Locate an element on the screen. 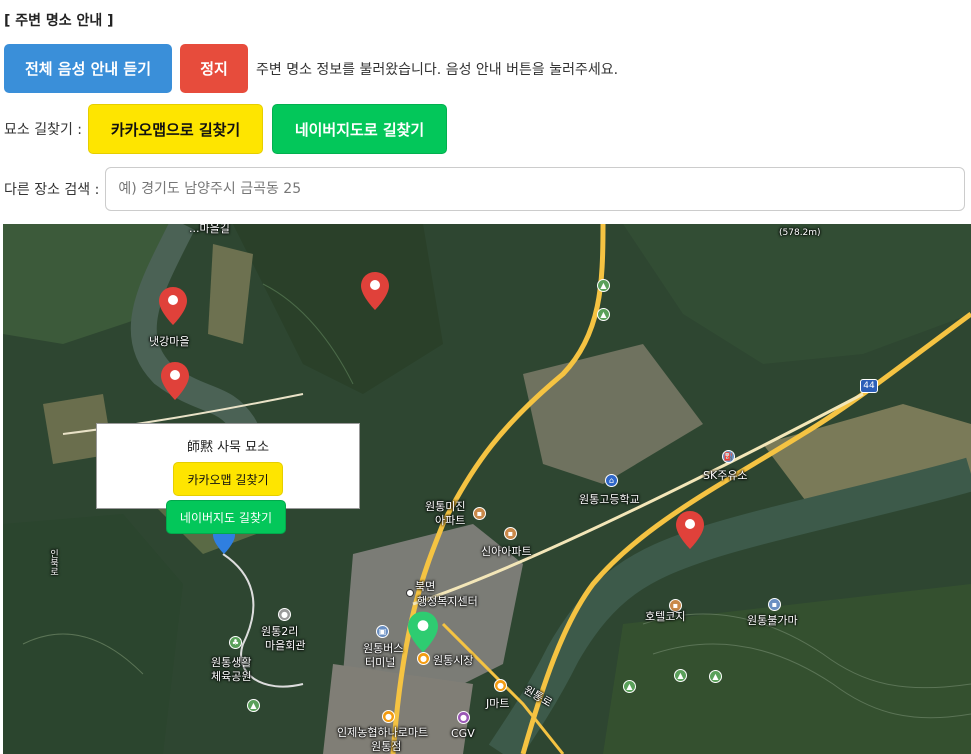 Image resolution: width=971 pixels, height=754 pixels. audio-status-text: 주변 명소 정보를 불러왔습니다. 음성 안내 버튼을 눌러주세요. is located at coordinates (437, 69).